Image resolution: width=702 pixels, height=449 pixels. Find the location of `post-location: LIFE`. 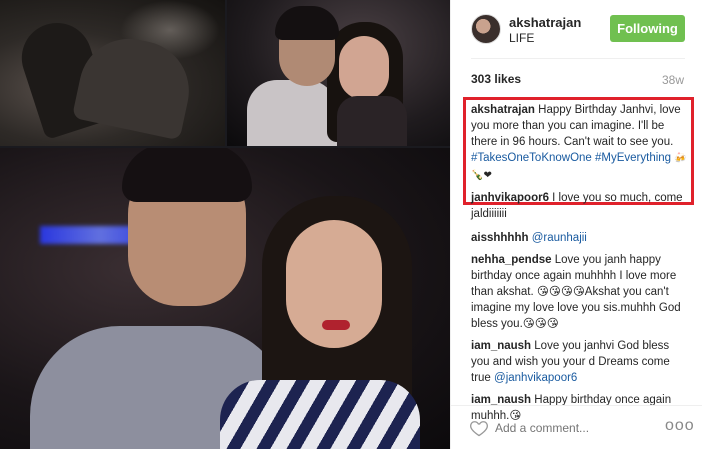

post-location: LIFE is located at coordinates (521, 38).